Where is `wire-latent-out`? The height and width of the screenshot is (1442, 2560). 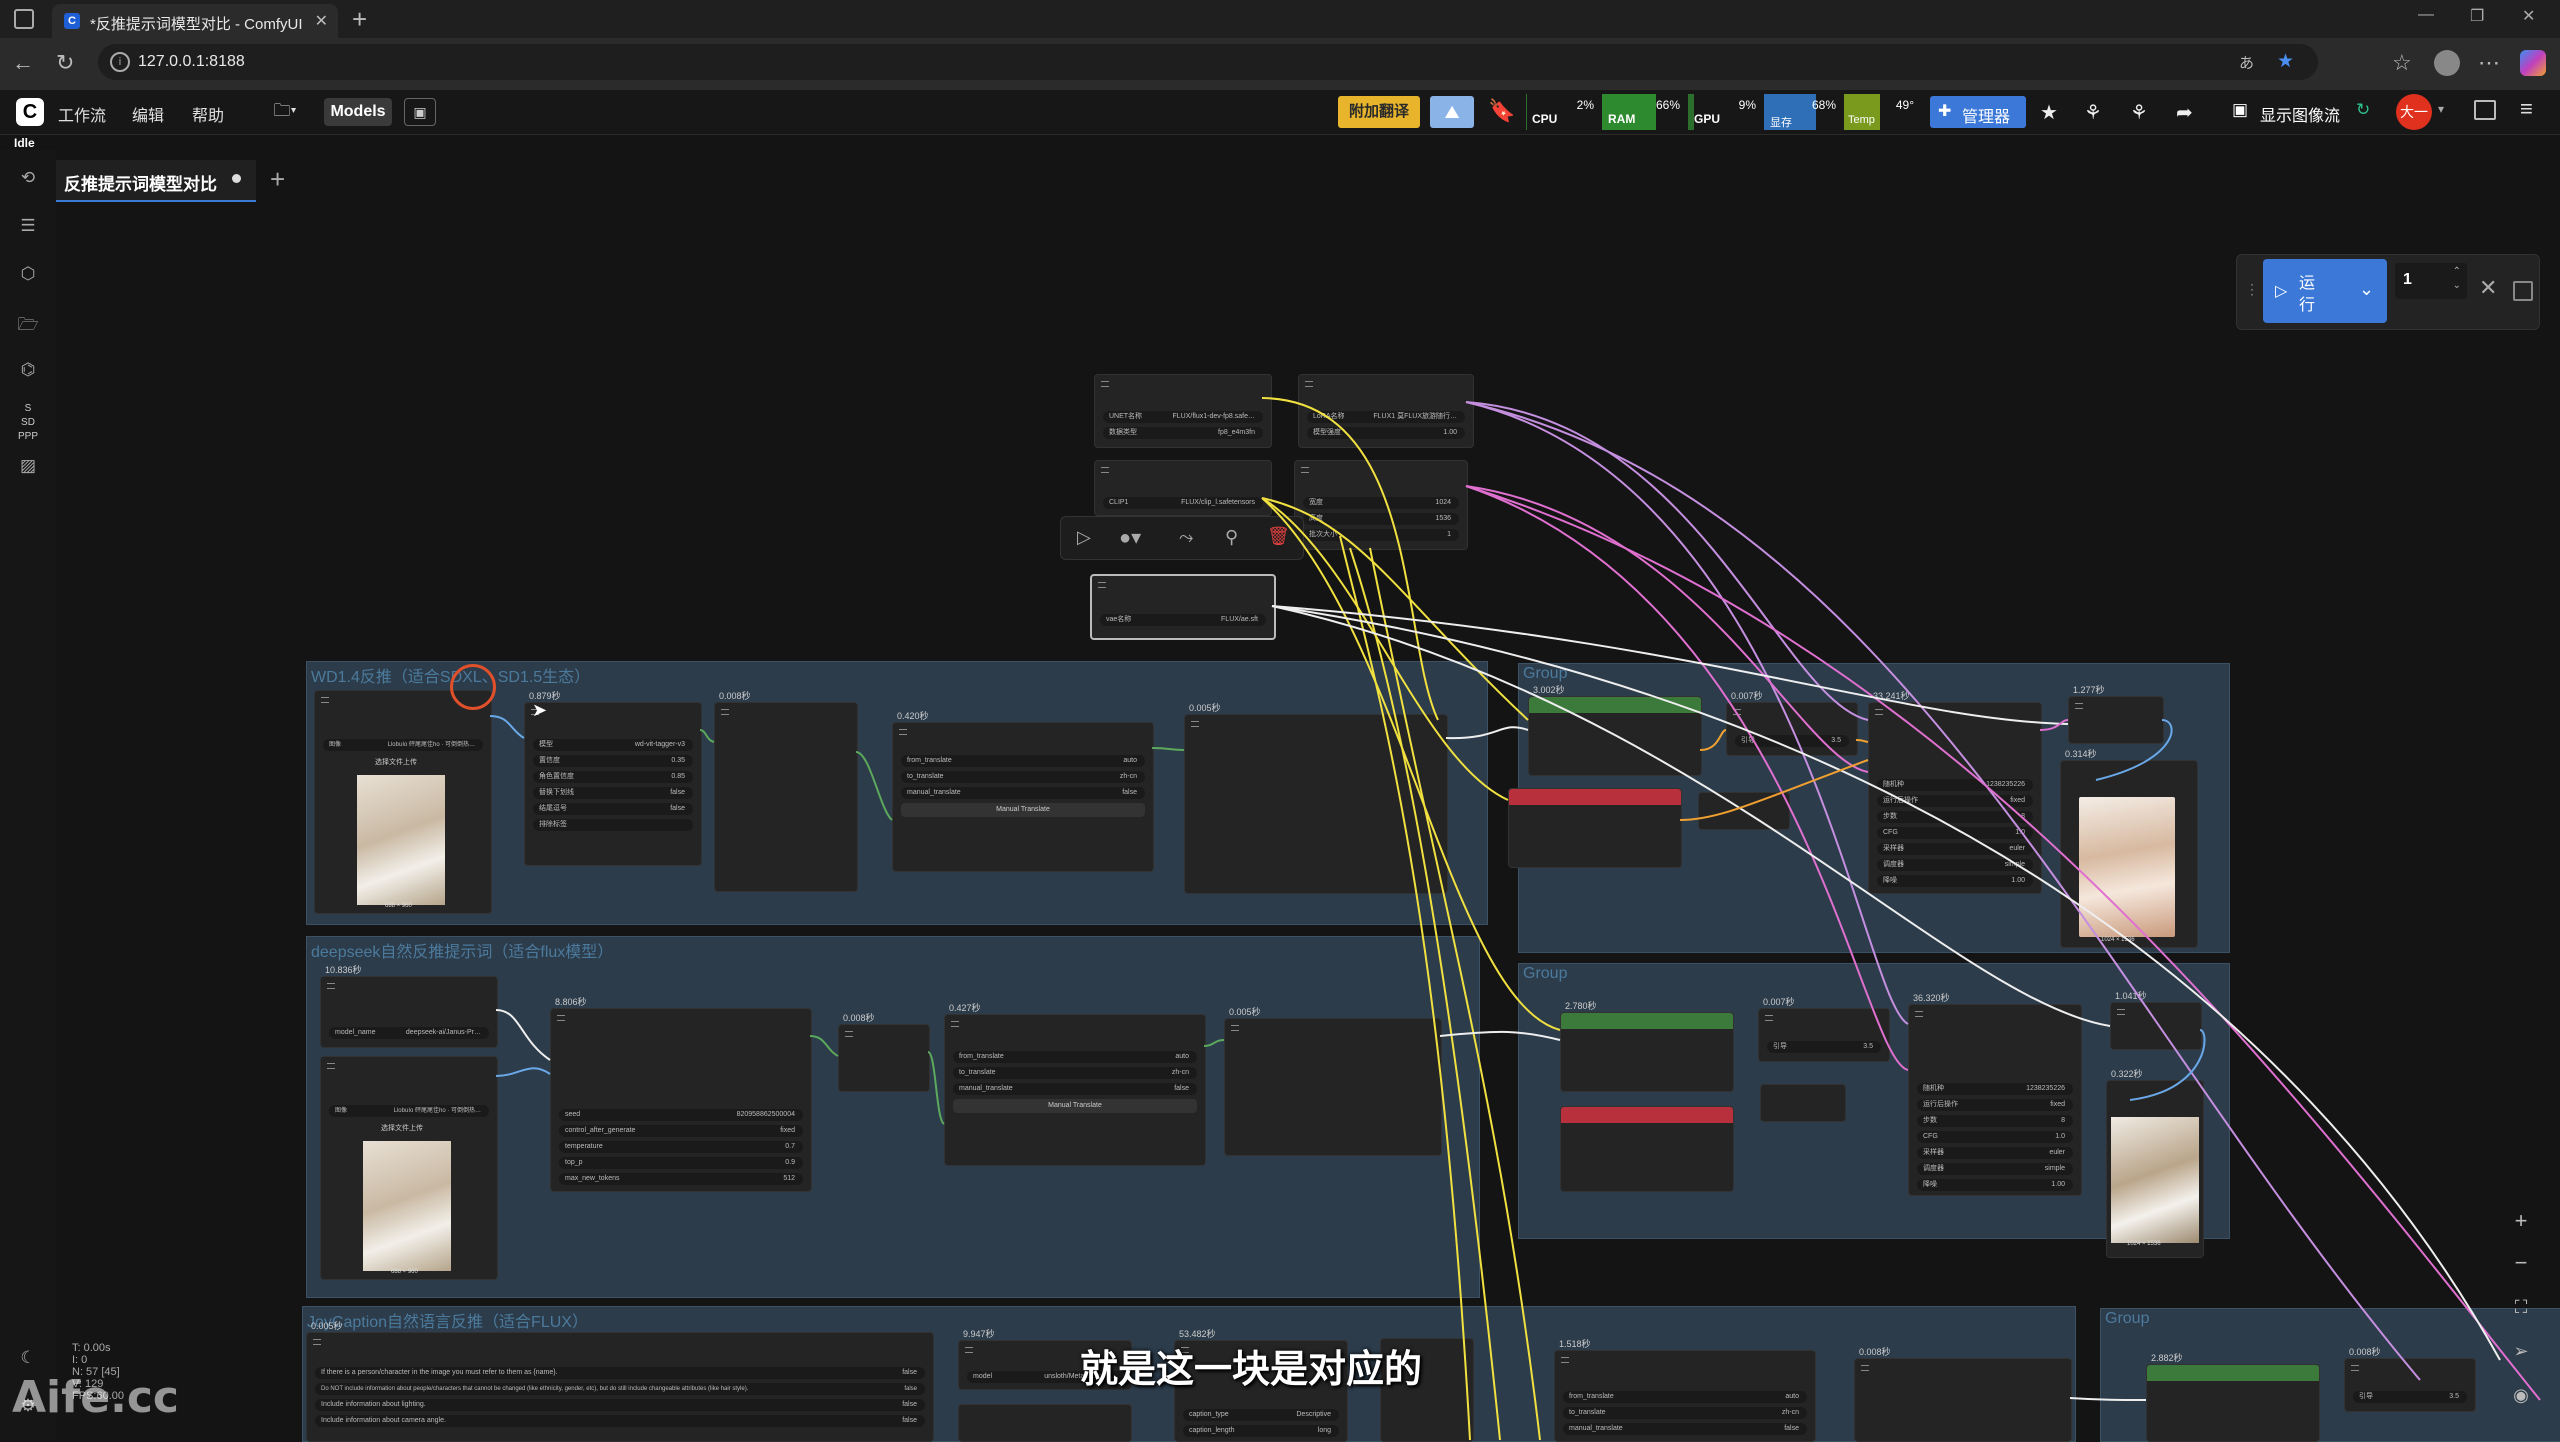
wire-latent-out is located at coordinates (2054, 725).